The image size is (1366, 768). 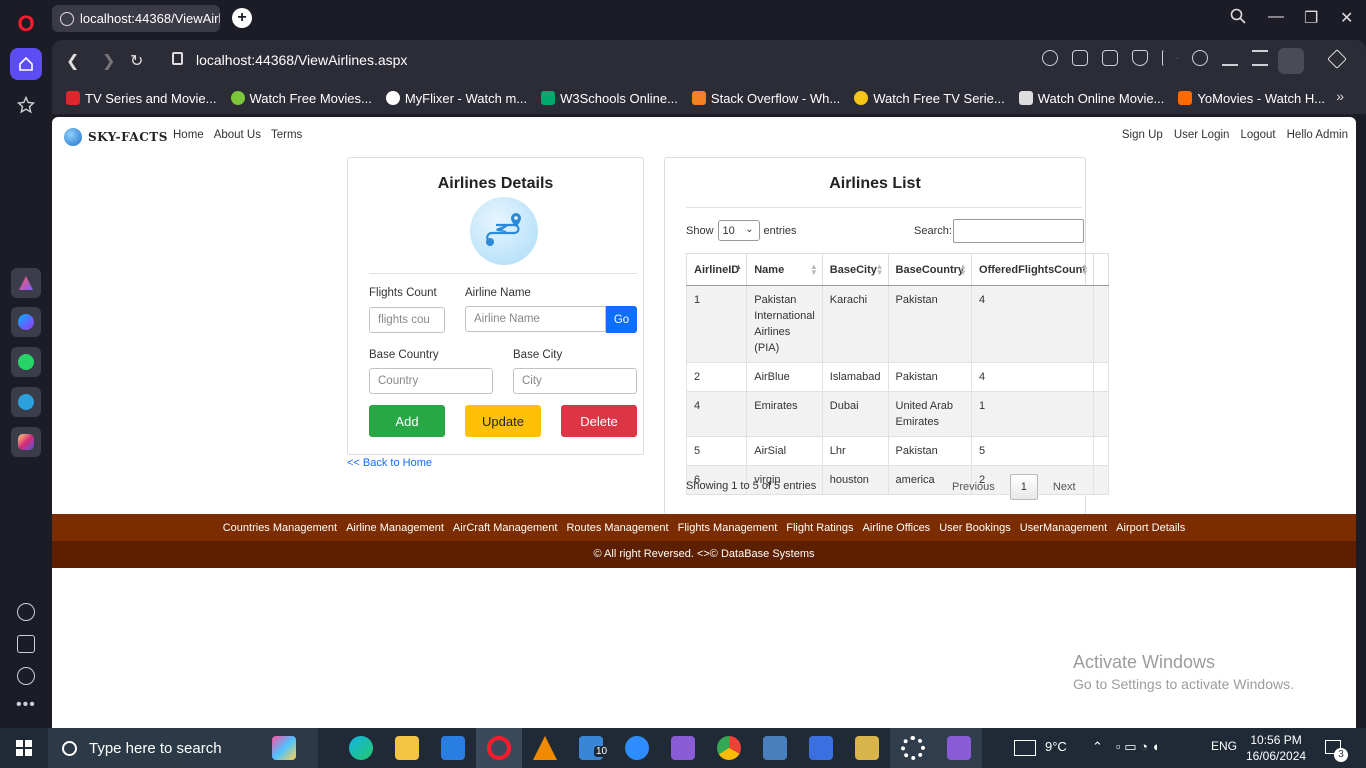 What do you see at coordinates (26, 362) in the screenshot?
I see `whatsapp-icon` at bounding box center [26, 362].